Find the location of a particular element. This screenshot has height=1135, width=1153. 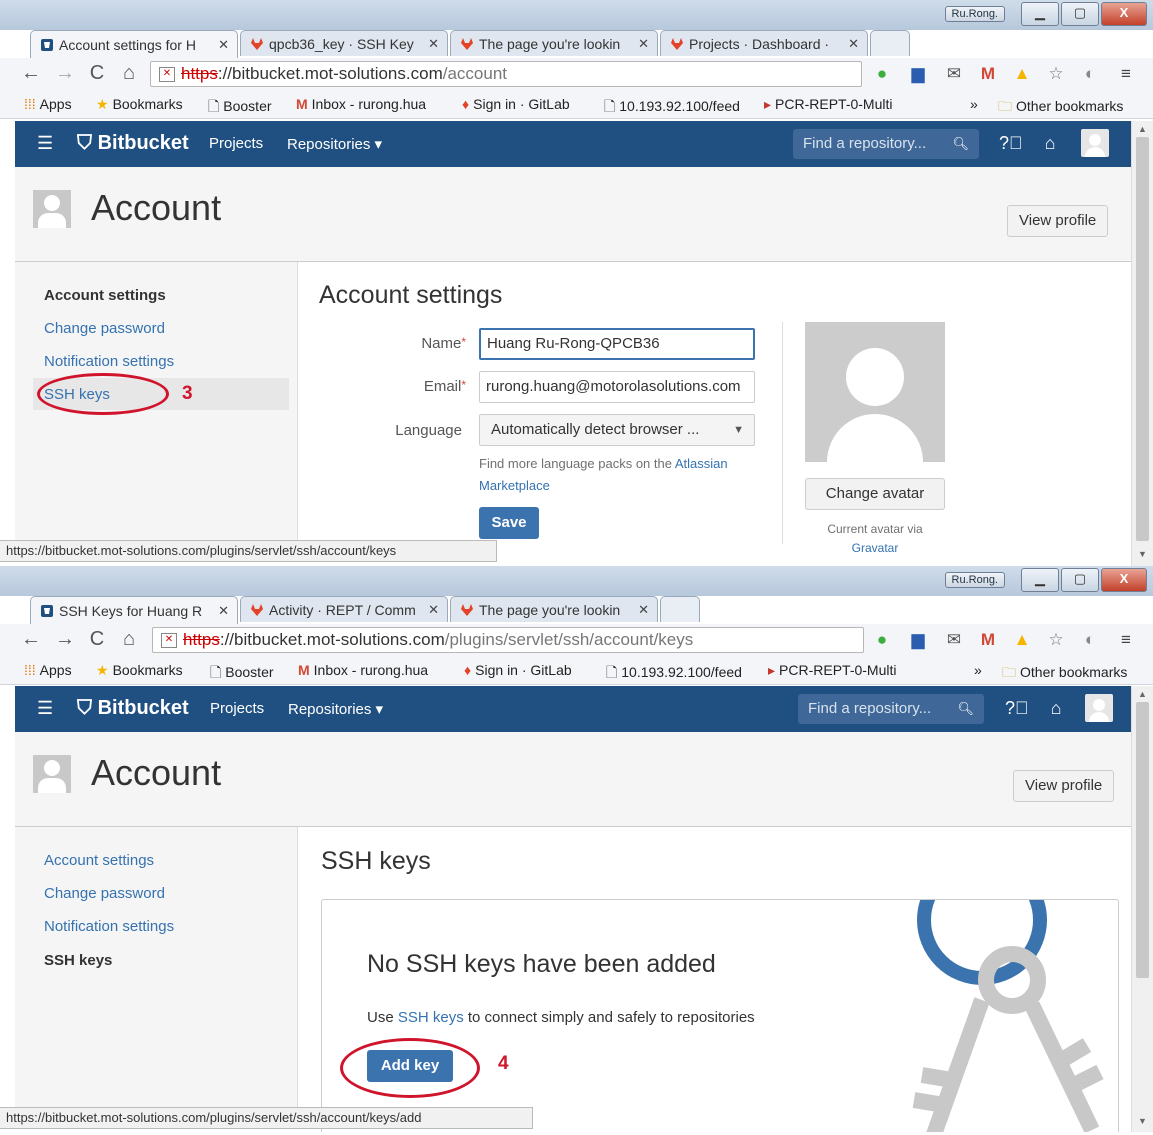

user-avatar is located at coordinates (1095, 143).